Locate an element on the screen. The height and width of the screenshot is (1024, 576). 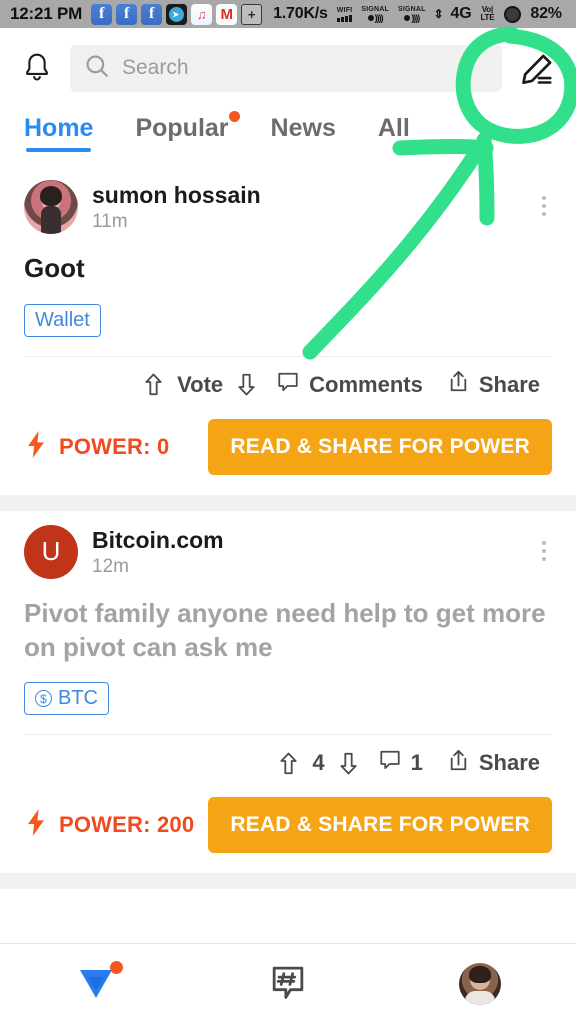
nav-home-button is located at coordinates (96, 984).